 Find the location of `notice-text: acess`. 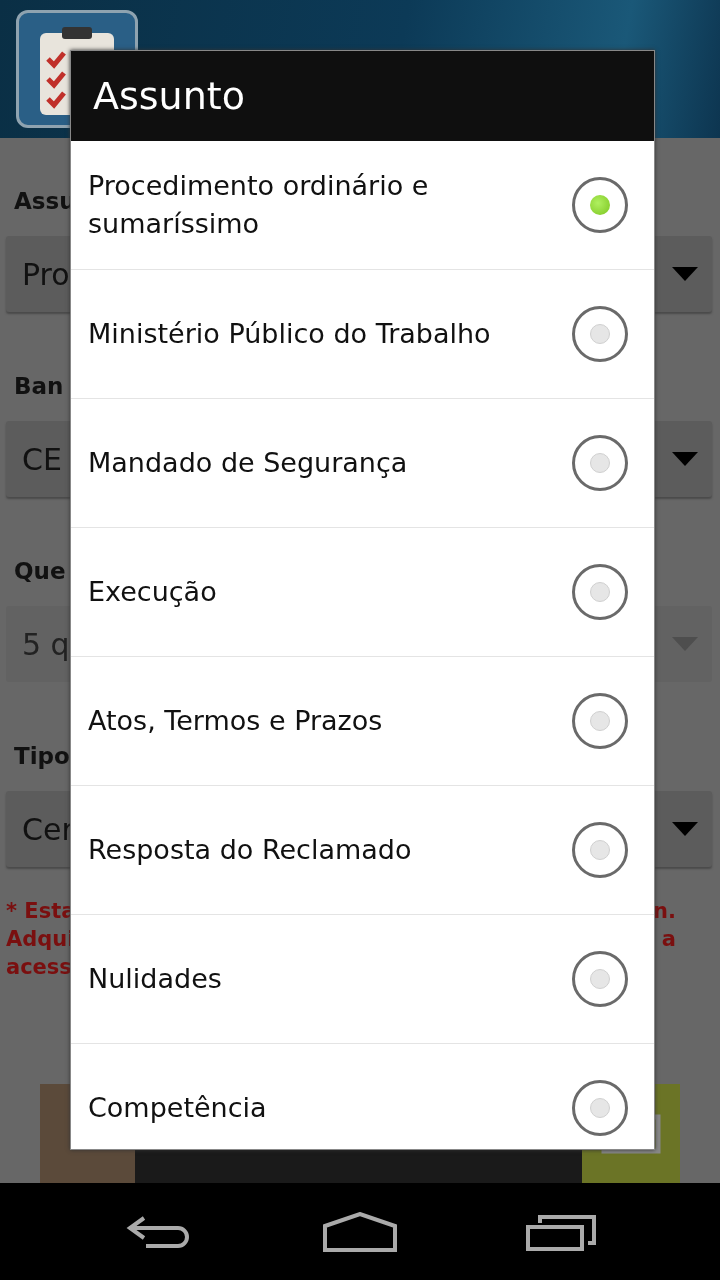

notice-text: acess is located at coordinates (39, 967).